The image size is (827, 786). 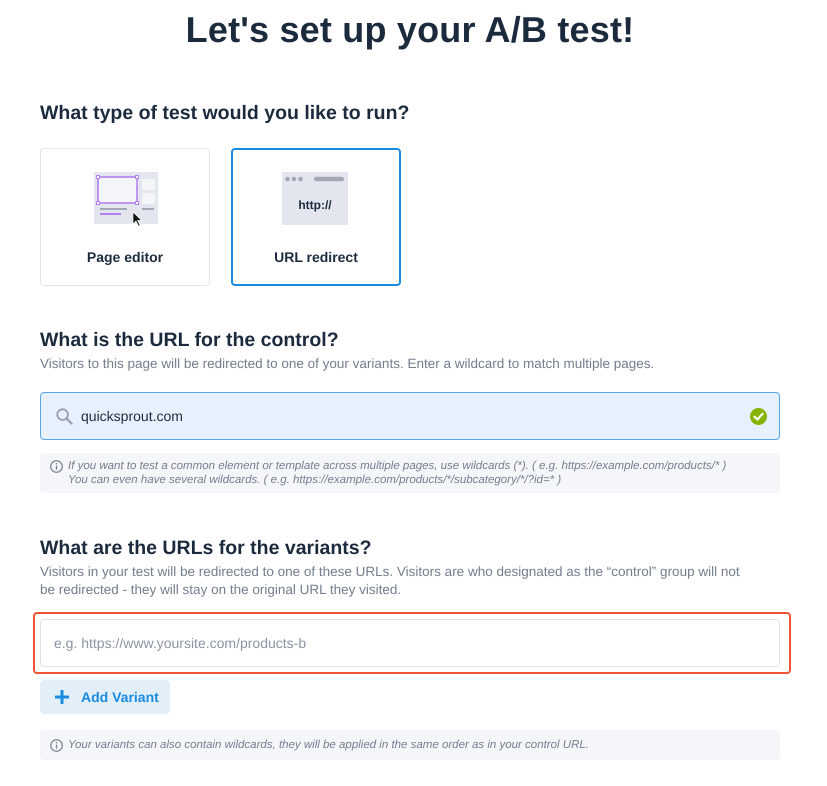 What do you see at coordinates (410, 30) in the screenshot?
I see `page-title: Let's set up your A/B test!` at bounding box center [410, 30].